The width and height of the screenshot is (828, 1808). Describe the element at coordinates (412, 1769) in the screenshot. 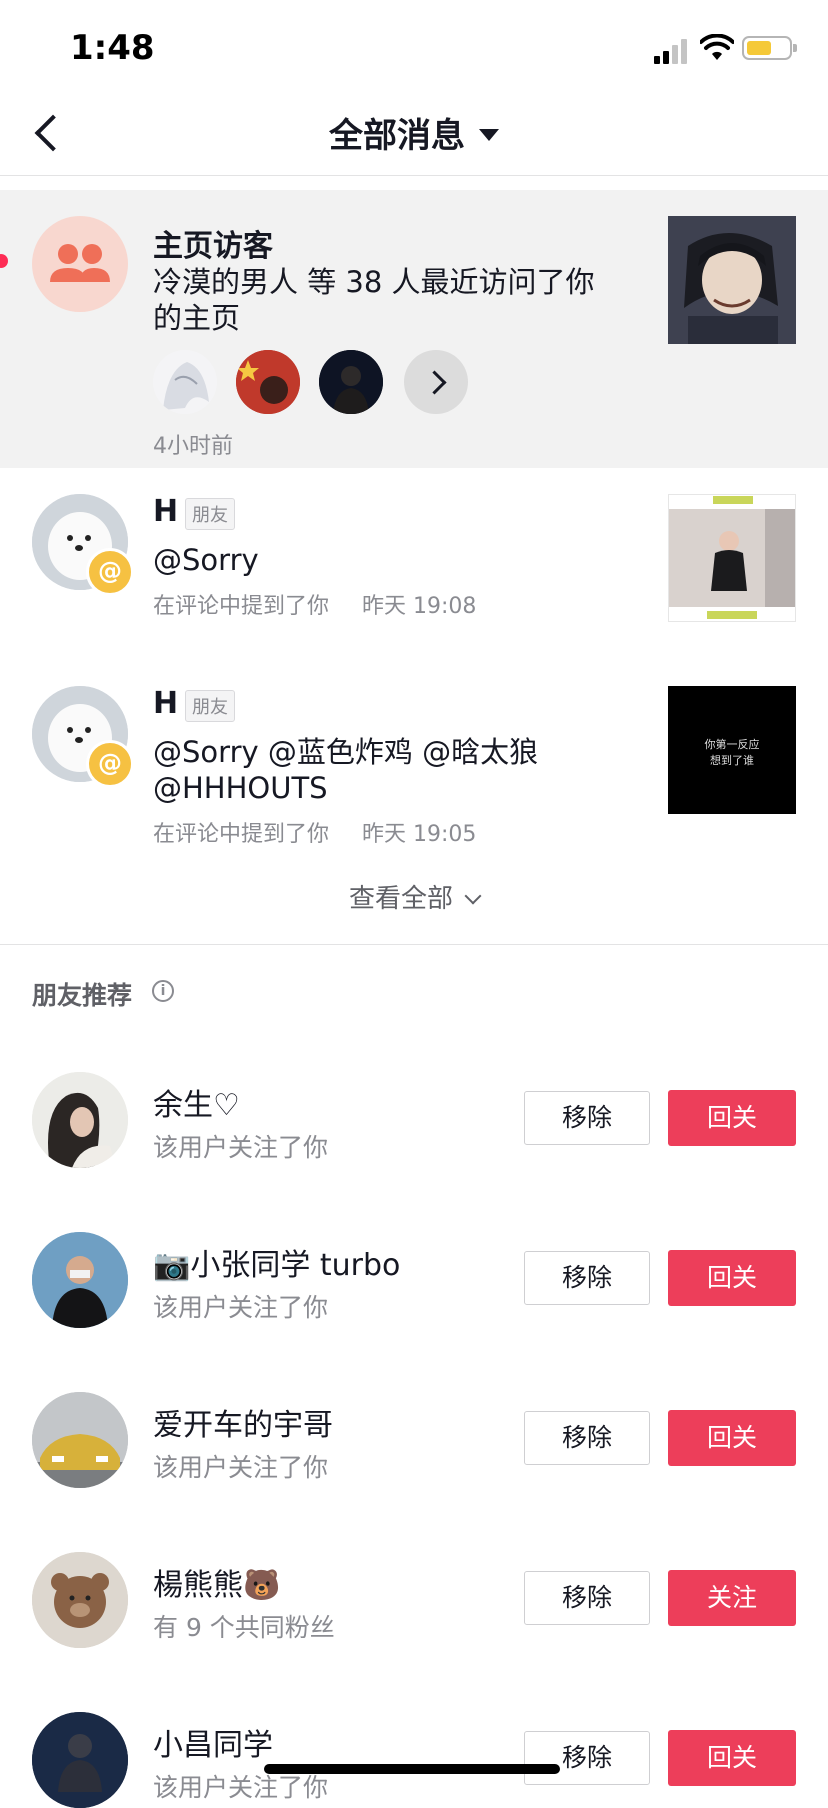

I see `home-indicator` at that location.